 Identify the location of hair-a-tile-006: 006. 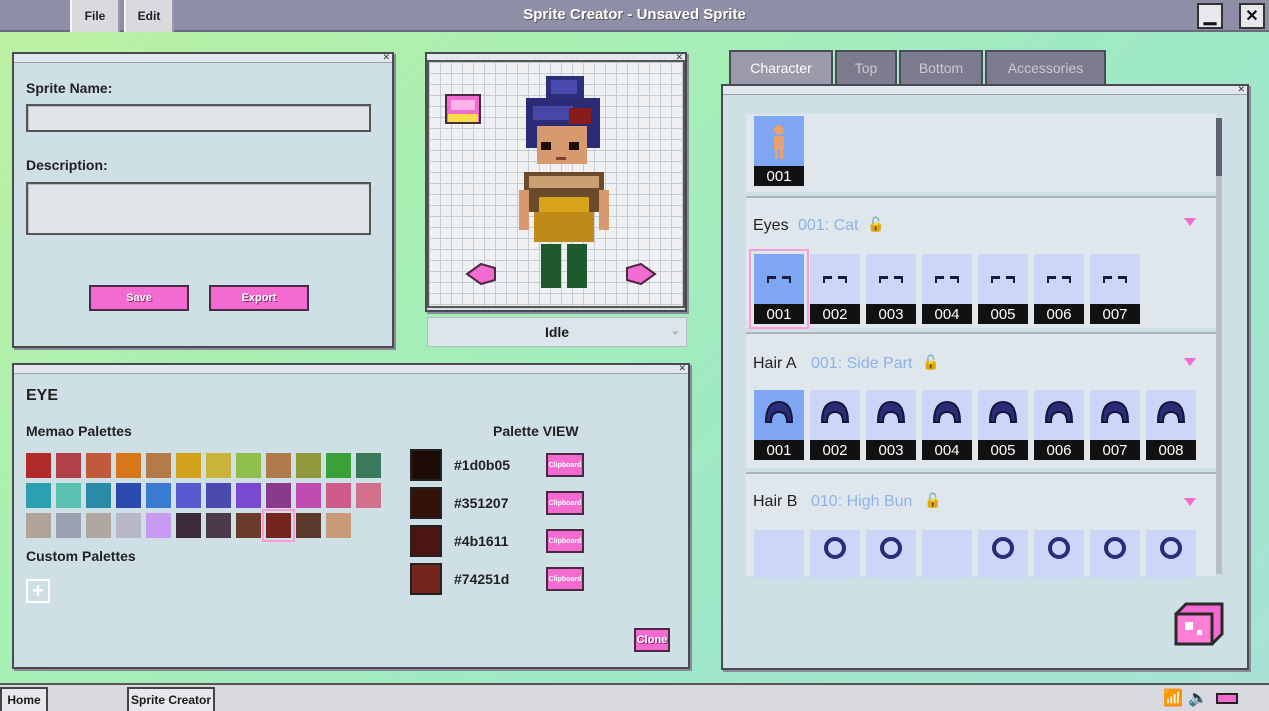
(1059, 425).